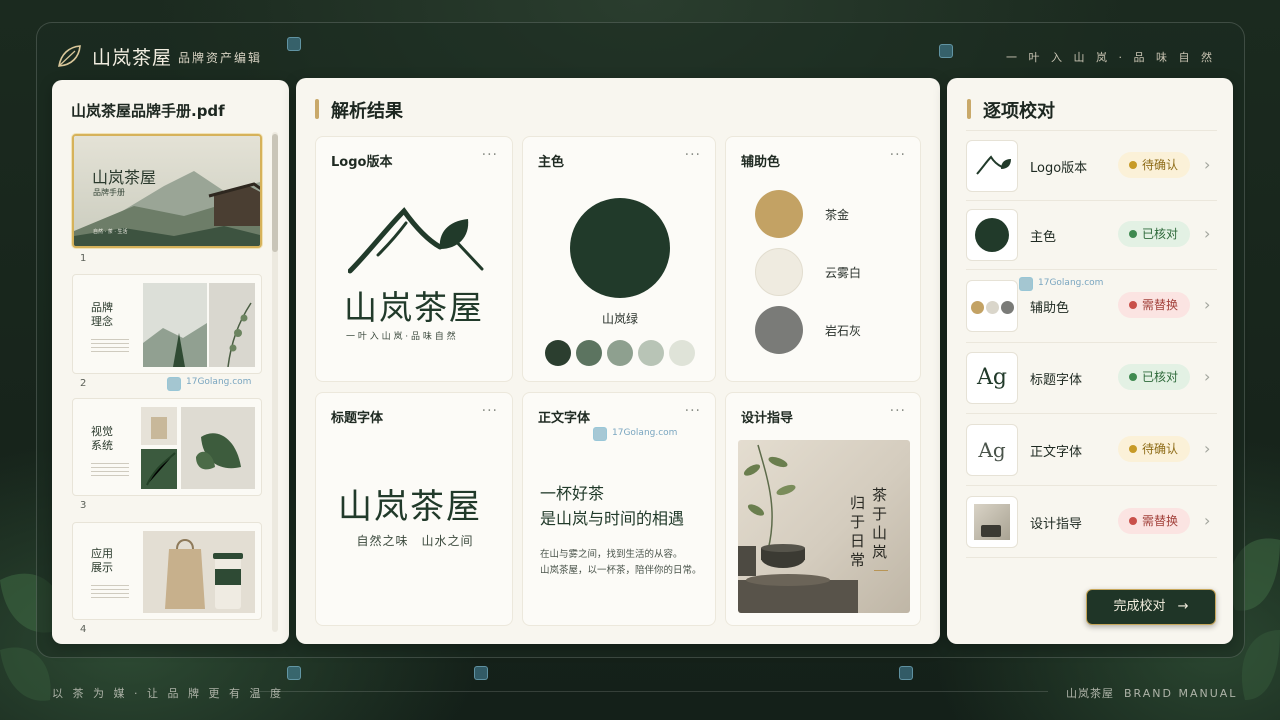  What do you see at coordinates (132, 58) in the screenshot?
I see `app-title: 山岚茶屋` at bounding box center [132, 58].